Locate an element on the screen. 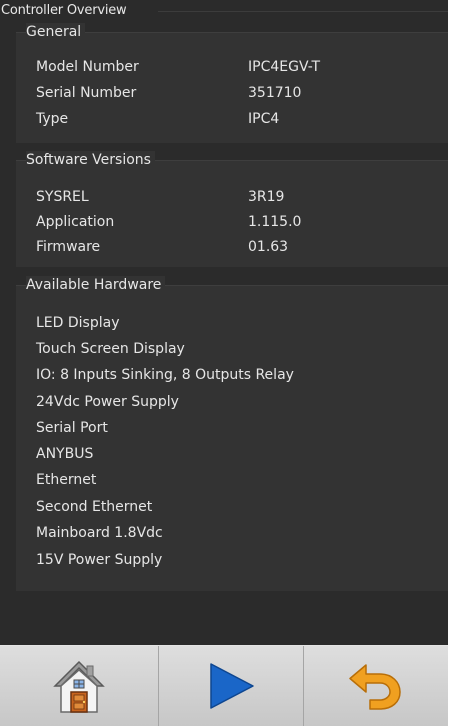 The width and height of the screenshot is (454, 726). undo-icon is located at coordinates (375, 687).